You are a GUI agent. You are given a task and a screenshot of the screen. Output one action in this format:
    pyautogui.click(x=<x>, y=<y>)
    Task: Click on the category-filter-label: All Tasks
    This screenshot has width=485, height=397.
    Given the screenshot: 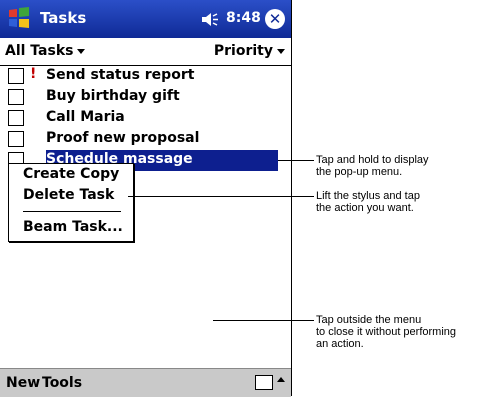 What is the action you would take?
    pyautogui.click(x=39, y=51)
    